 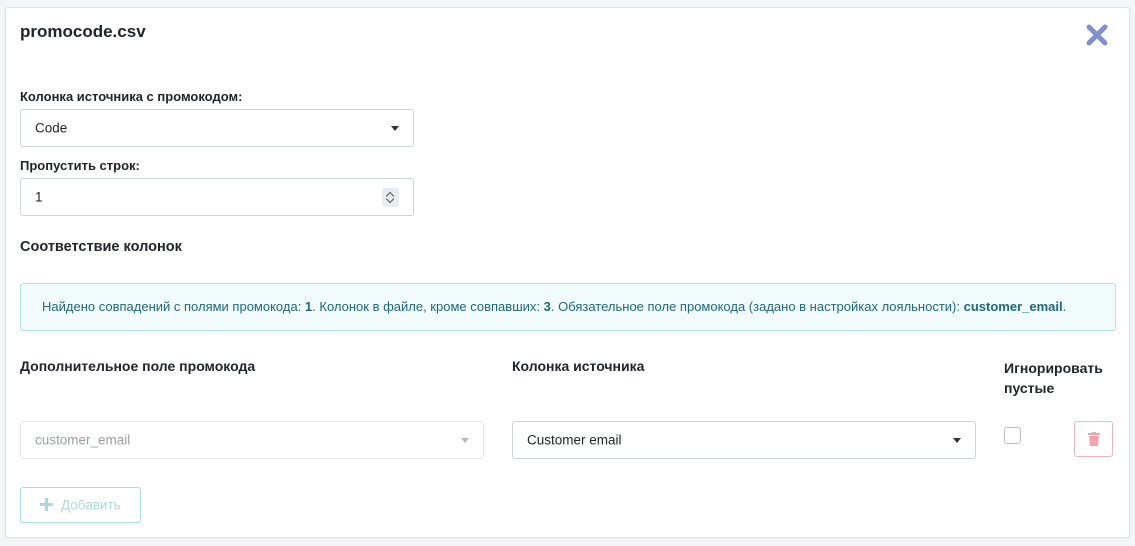 What do you see at coordinates (83, 440) in the screenshot?
I see `promo-field-value: customer_email` at bounding box center [83, 440].